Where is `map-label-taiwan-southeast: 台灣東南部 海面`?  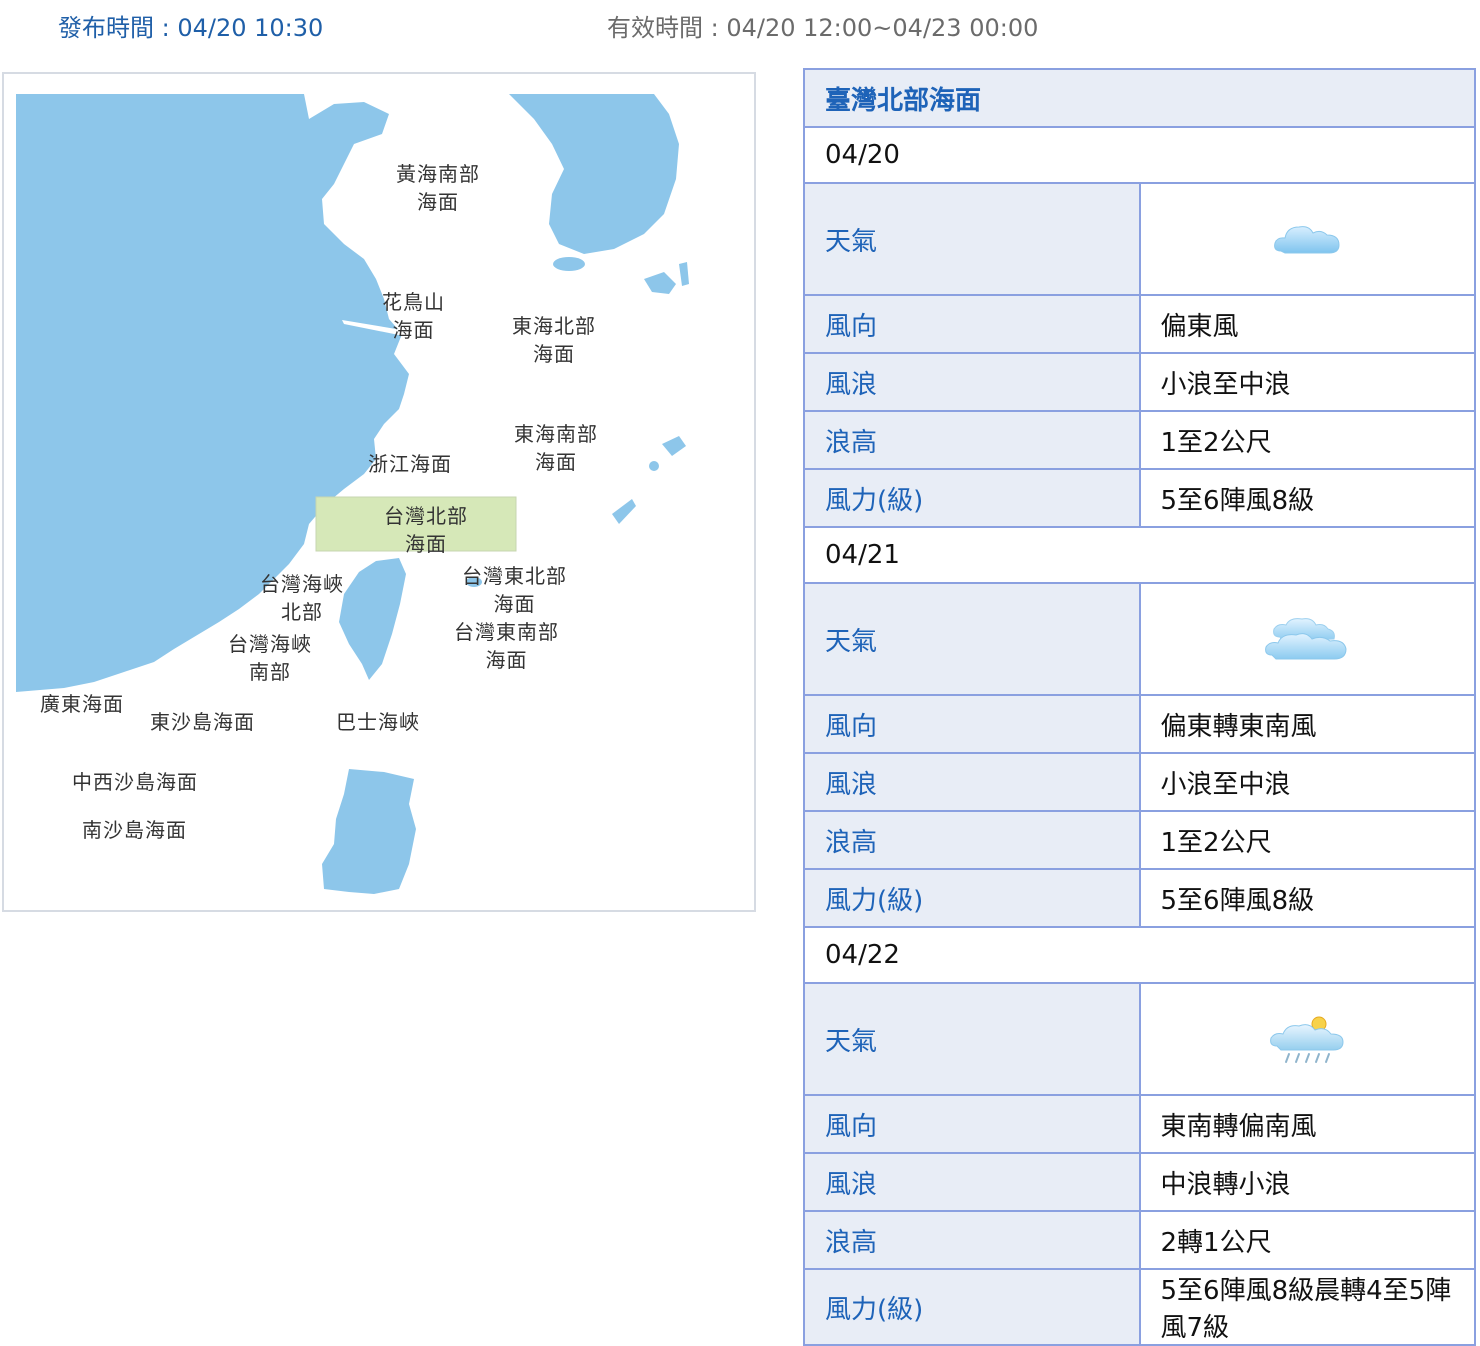 map-label-taiwan-southeast: 台灣東南部 海面 is located at coordinates (506, 646).